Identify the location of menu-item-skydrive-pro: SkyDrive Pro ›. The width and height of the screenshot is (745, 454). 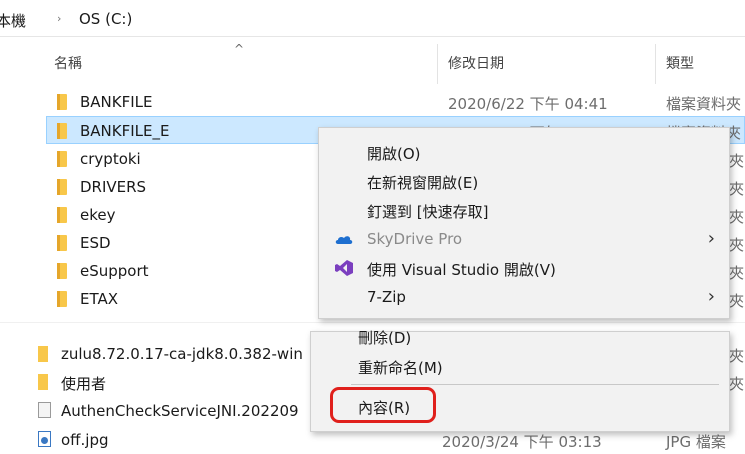
(524, 239).